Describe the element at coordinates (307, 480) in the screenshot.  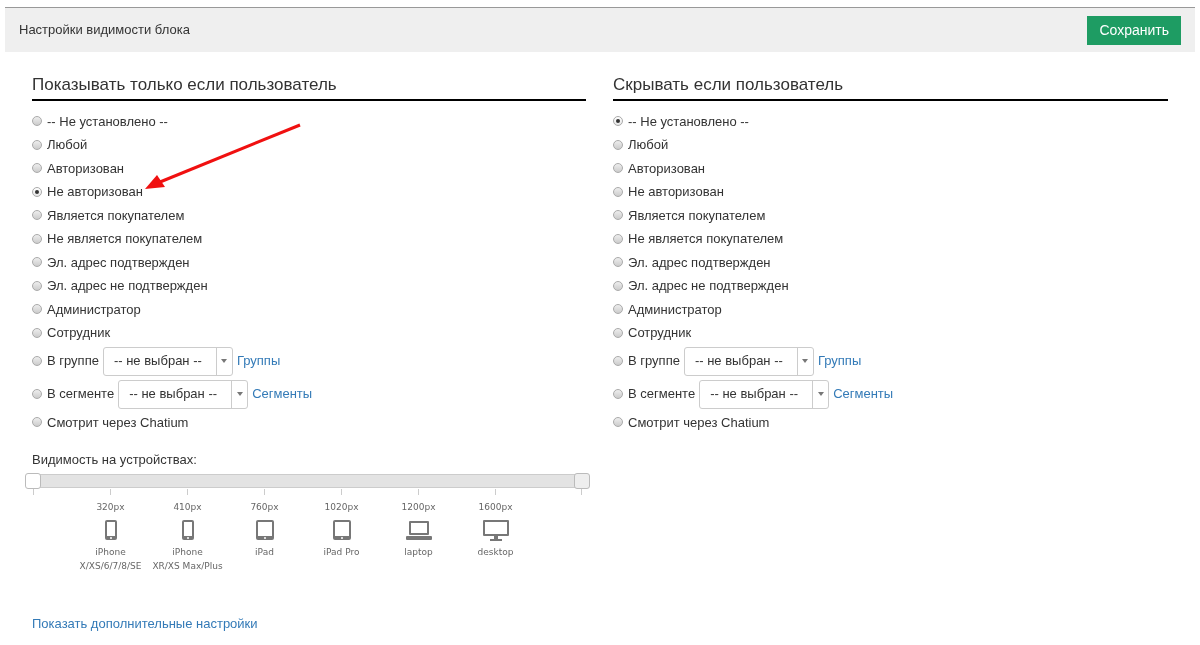
I see `range-slider` at that location.